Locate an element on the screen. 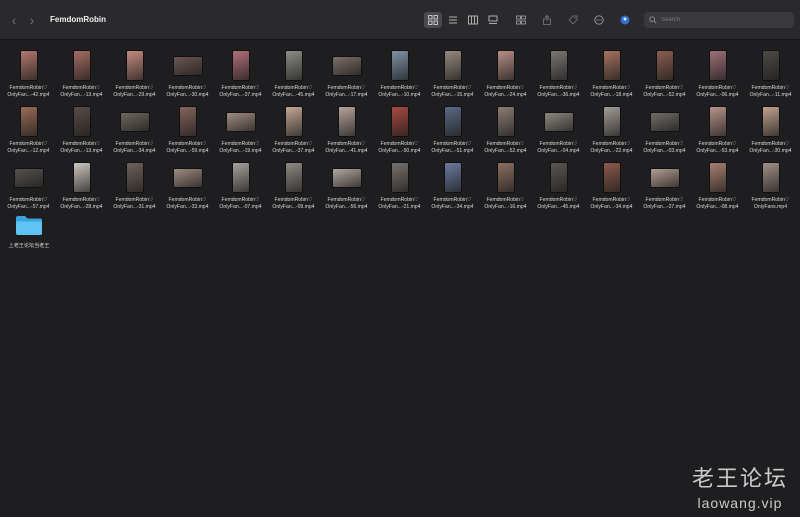 The image size is (800, 517). file-item: FemdomRobin♡ OnlyFan...-36.mp4 is located at coordinates (558, 74).